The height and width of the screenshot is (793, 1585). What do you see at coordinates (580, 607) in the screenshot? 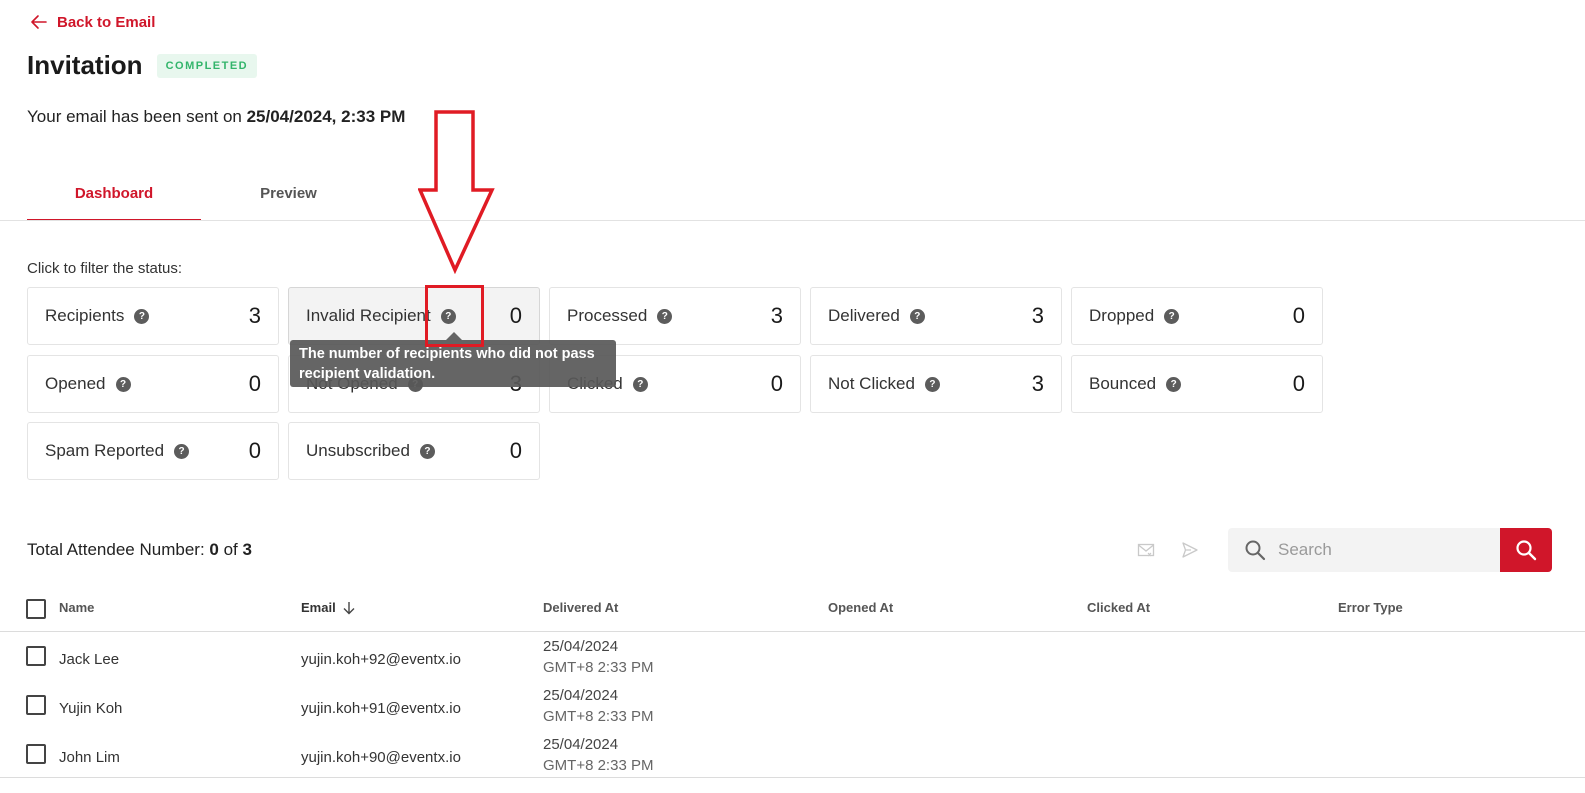
I see `column-header-delivered-at: Delivered At` at bounding box center [580, 607].